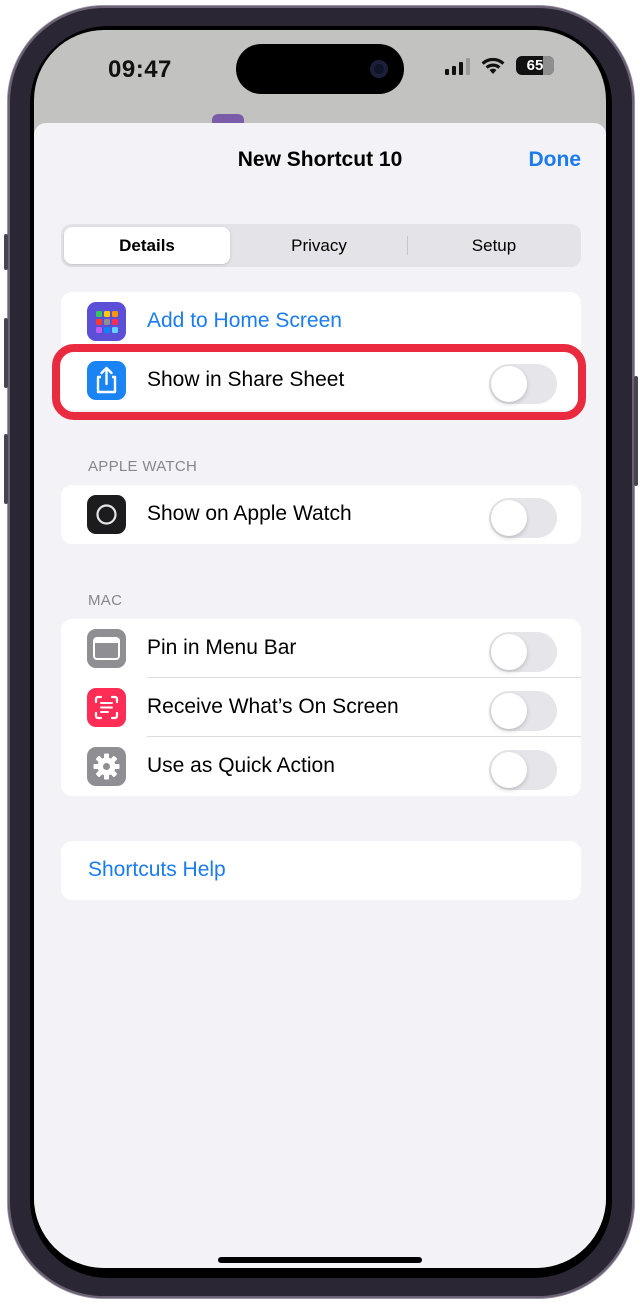 The image size is (642, 1305). I want to click on receive-whats-on-screen-label: Receive What’s On Screen, so click(273, 706).